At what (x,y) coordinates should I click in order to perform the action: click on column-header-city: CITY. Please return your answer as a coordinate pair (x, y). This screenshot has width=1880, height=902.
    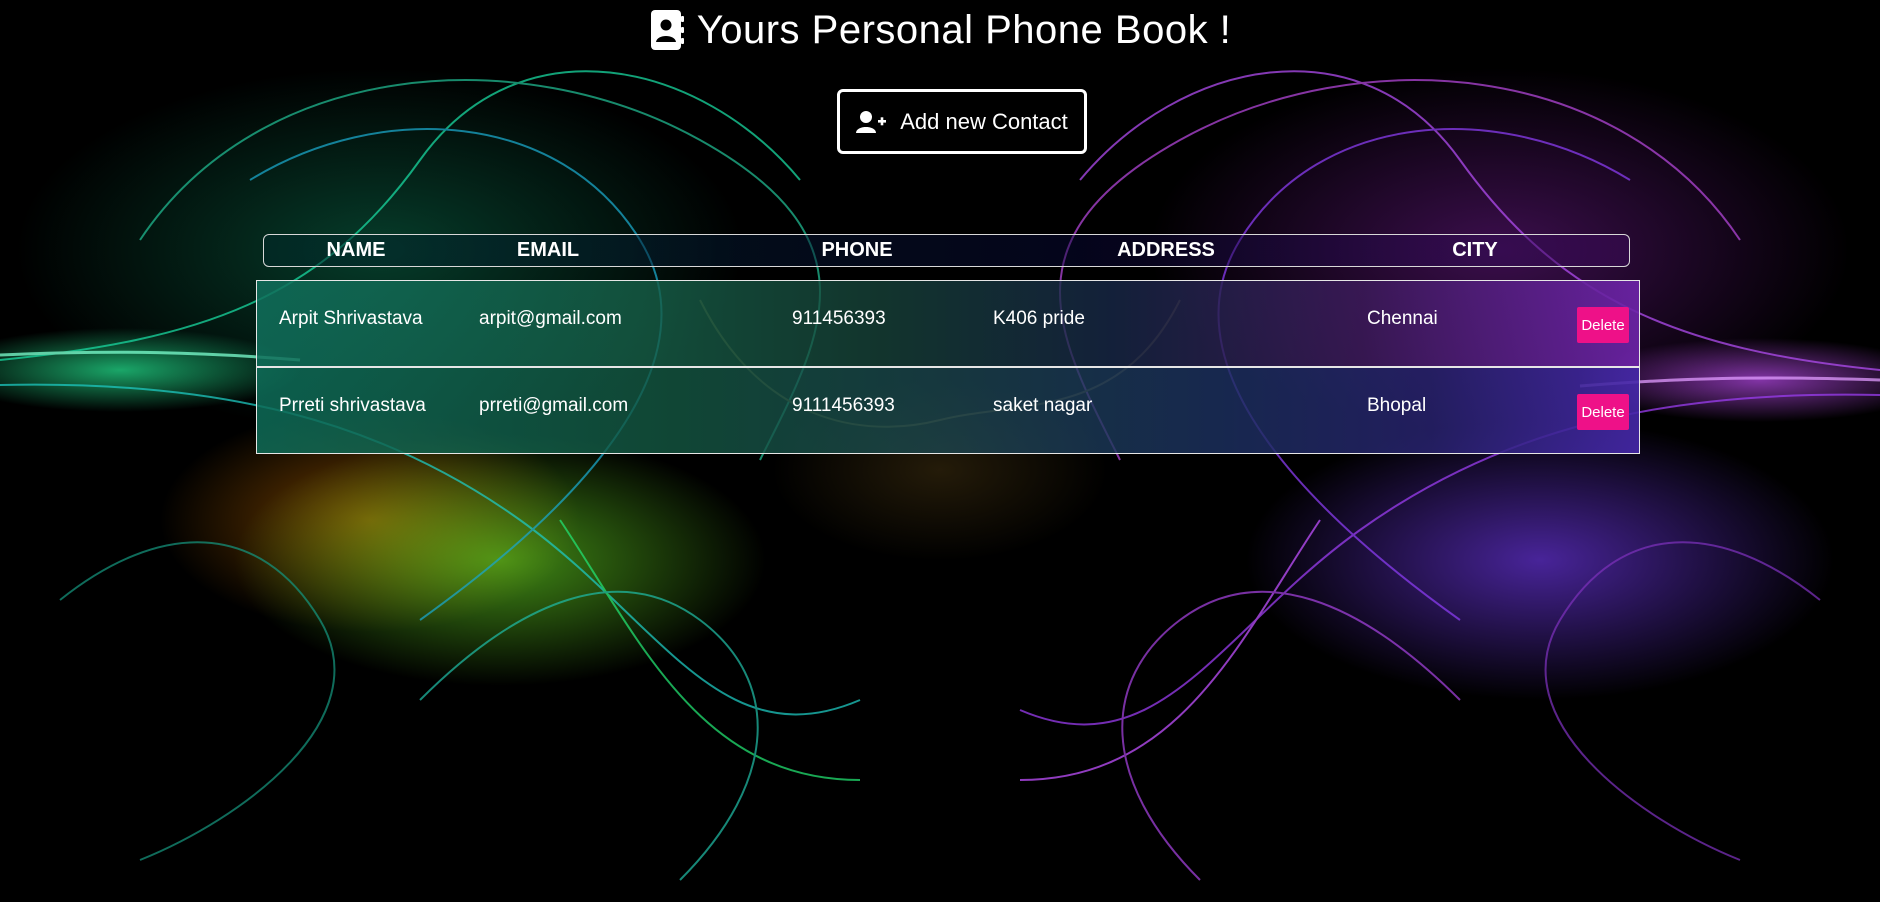
    Looking at the image, I should click on (1475, 250).